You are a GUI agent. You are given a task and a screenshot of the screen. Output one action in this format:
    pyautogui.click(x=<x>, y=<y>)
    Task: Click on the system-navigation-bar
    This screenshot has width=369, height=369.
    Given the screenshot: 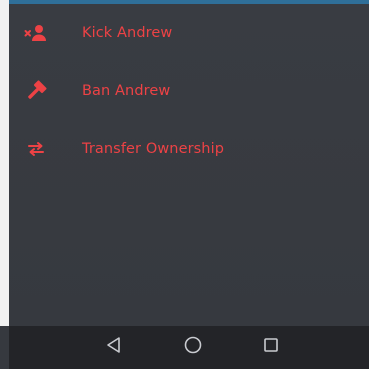 What is the action you would take?
    pyautogui.click(x=189, y=347)
    